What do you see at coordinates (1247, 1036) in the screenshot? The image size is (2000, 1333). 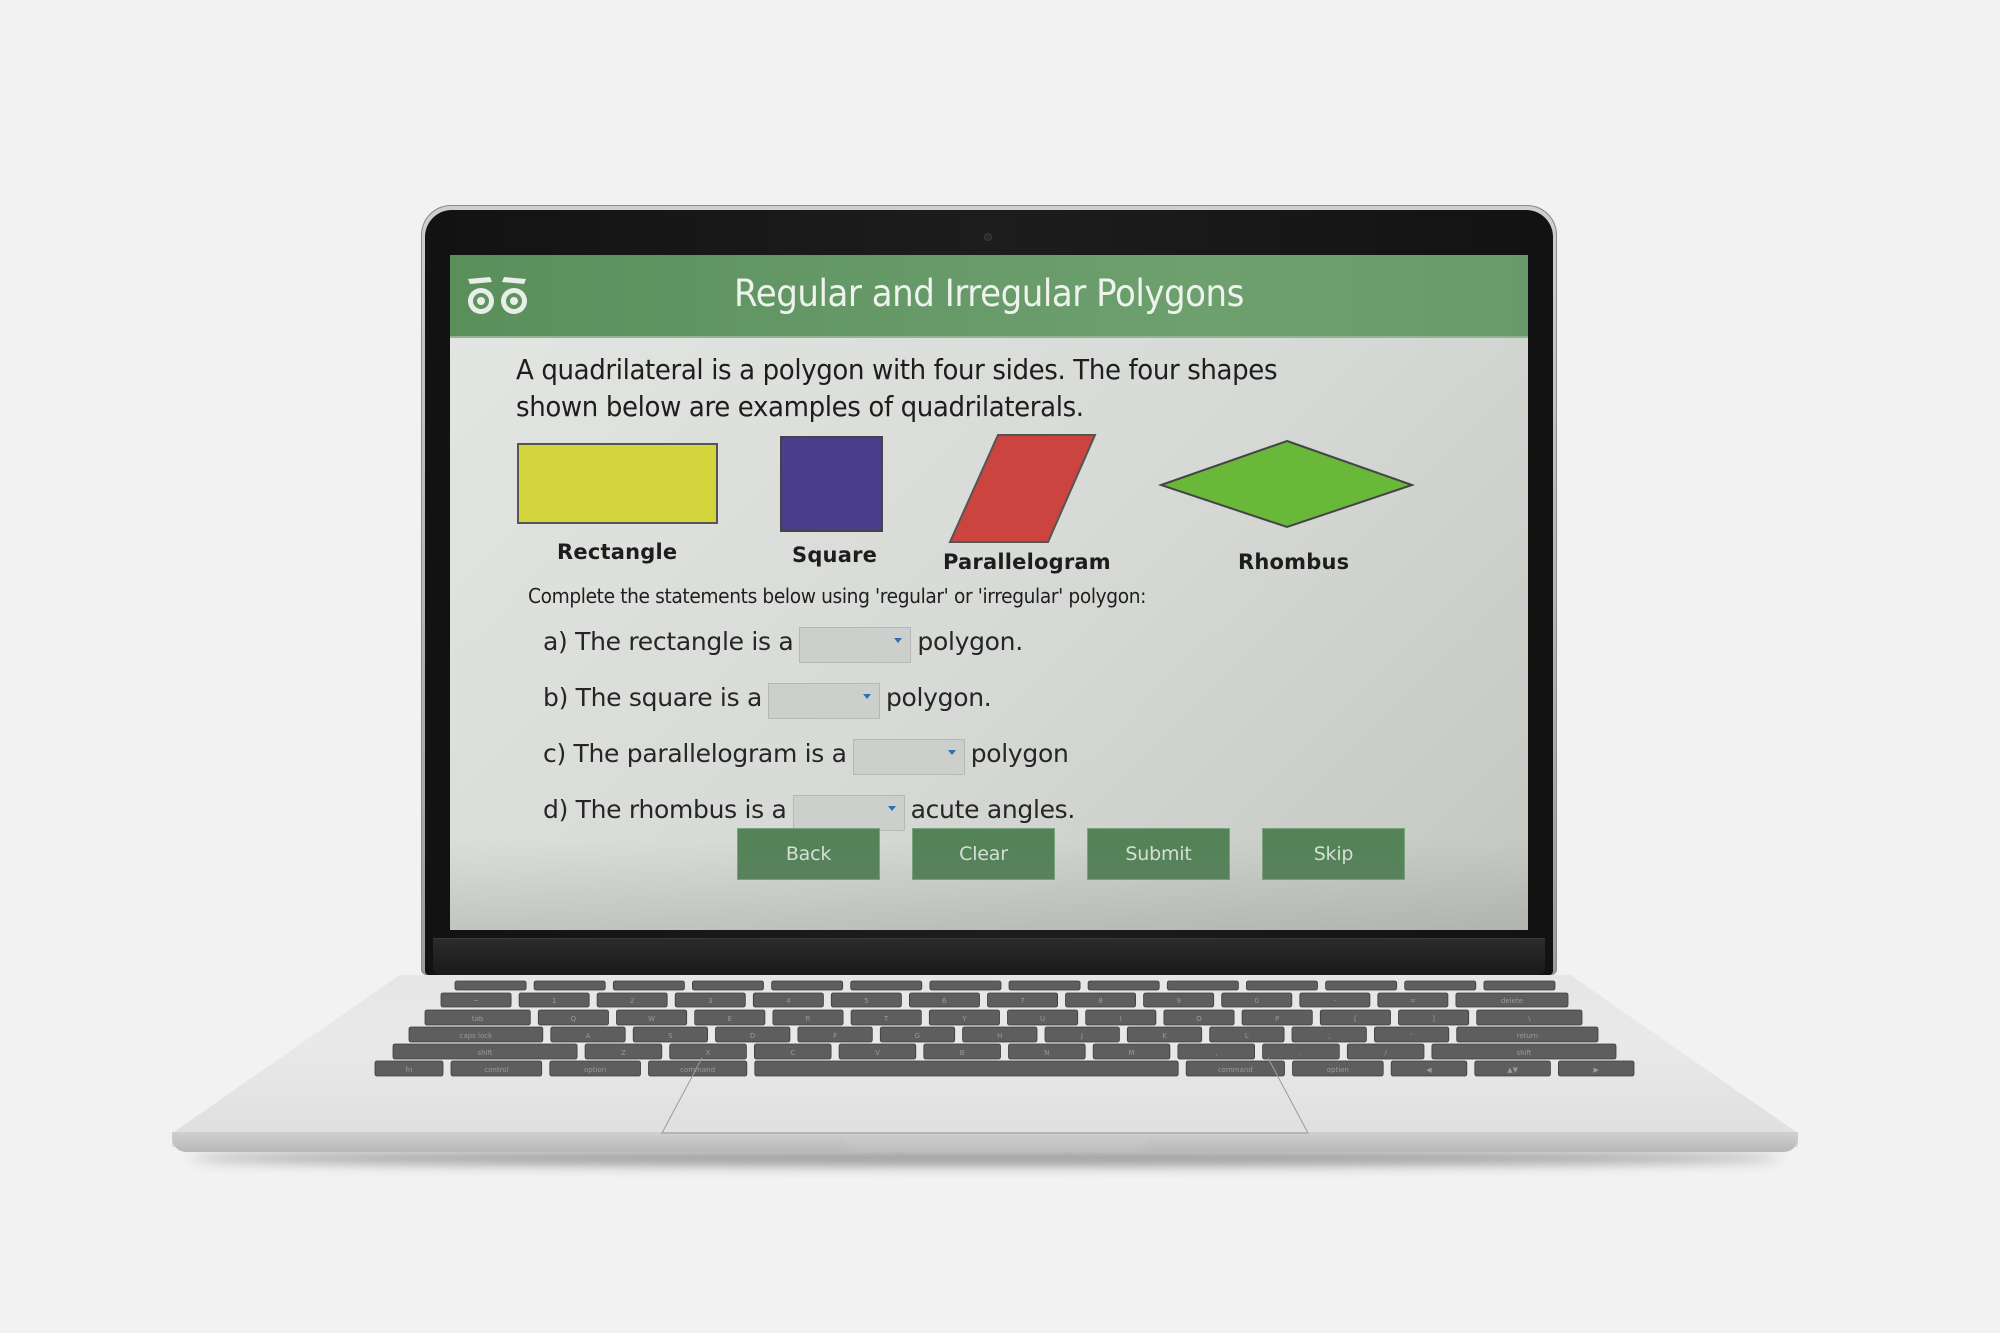 I see `key-label: L` at bounding box center [1247, 1036].